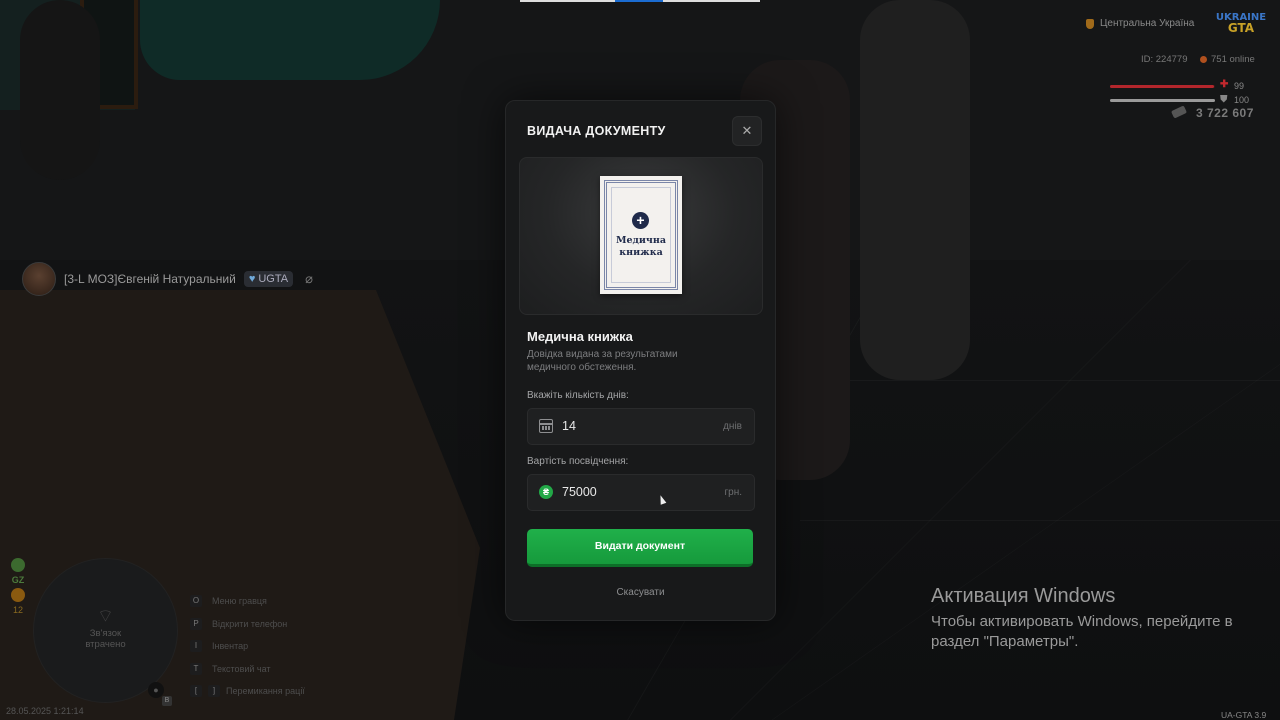 This screenshot has width=1280, height=720. I want to click on dialog-title: ВИДАЧА ДОКУМЕНТУ, so click(596, 131).